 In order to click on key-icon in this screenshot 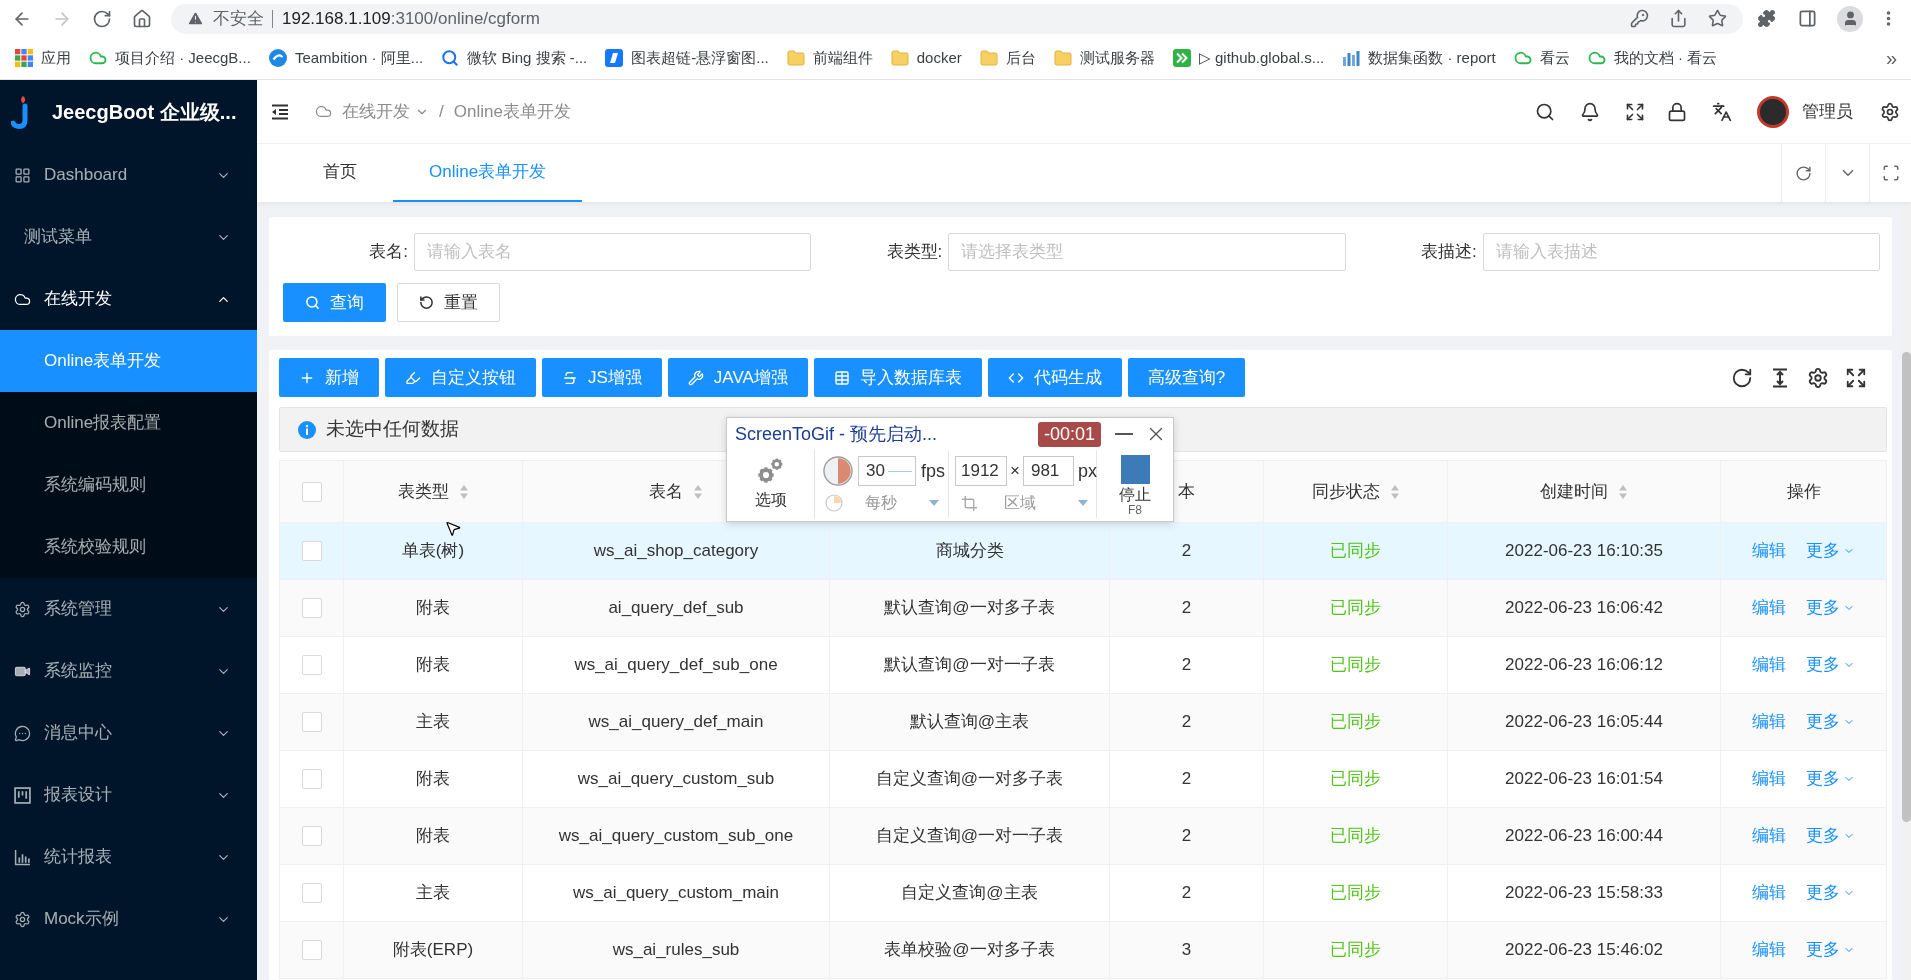, I will do `click(1639, 18)`.